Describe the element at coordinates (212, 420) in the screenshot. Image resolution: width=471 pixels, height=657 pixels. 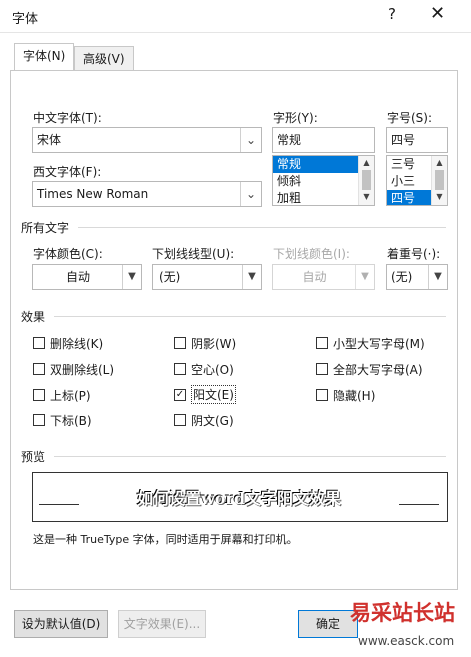
I see `engrave-label: 阴文(G)` at that location.